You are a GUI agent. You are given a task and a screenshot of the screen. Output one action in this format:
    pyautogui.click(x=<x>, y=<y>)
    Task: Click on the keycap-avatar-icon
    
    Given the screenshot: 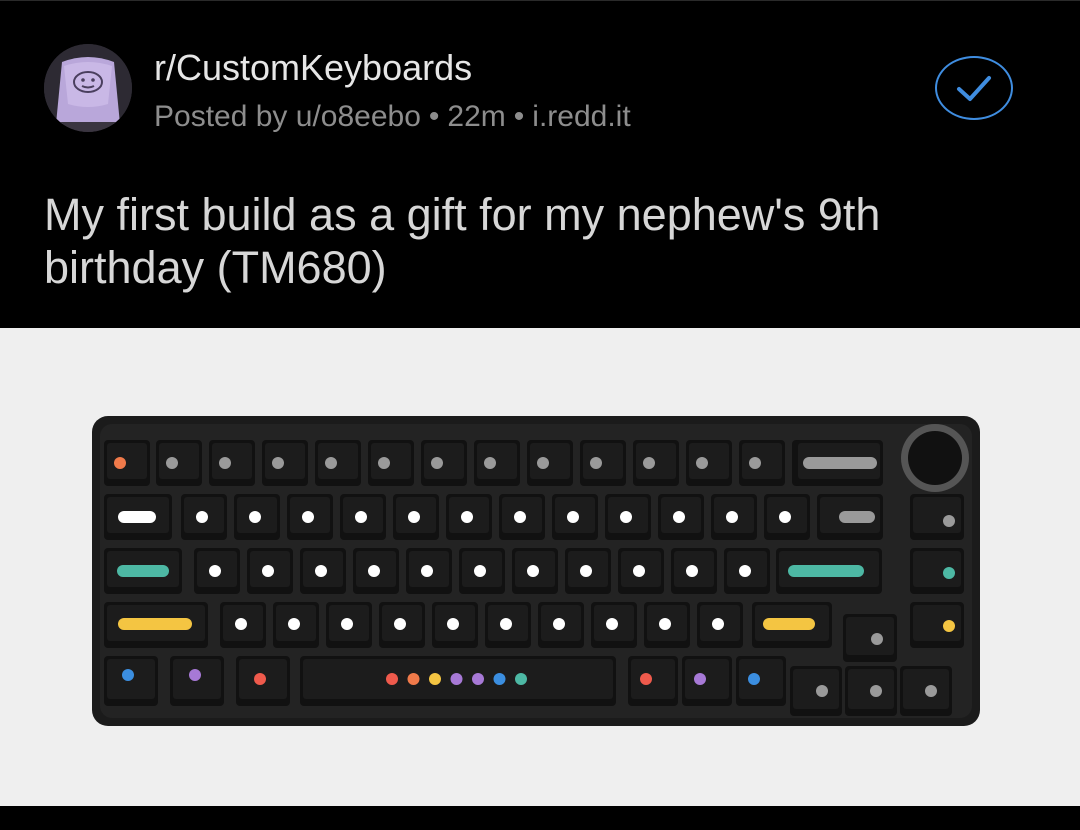 What is the action you would take?
    pyautogui.click(x=88, y=88)
    